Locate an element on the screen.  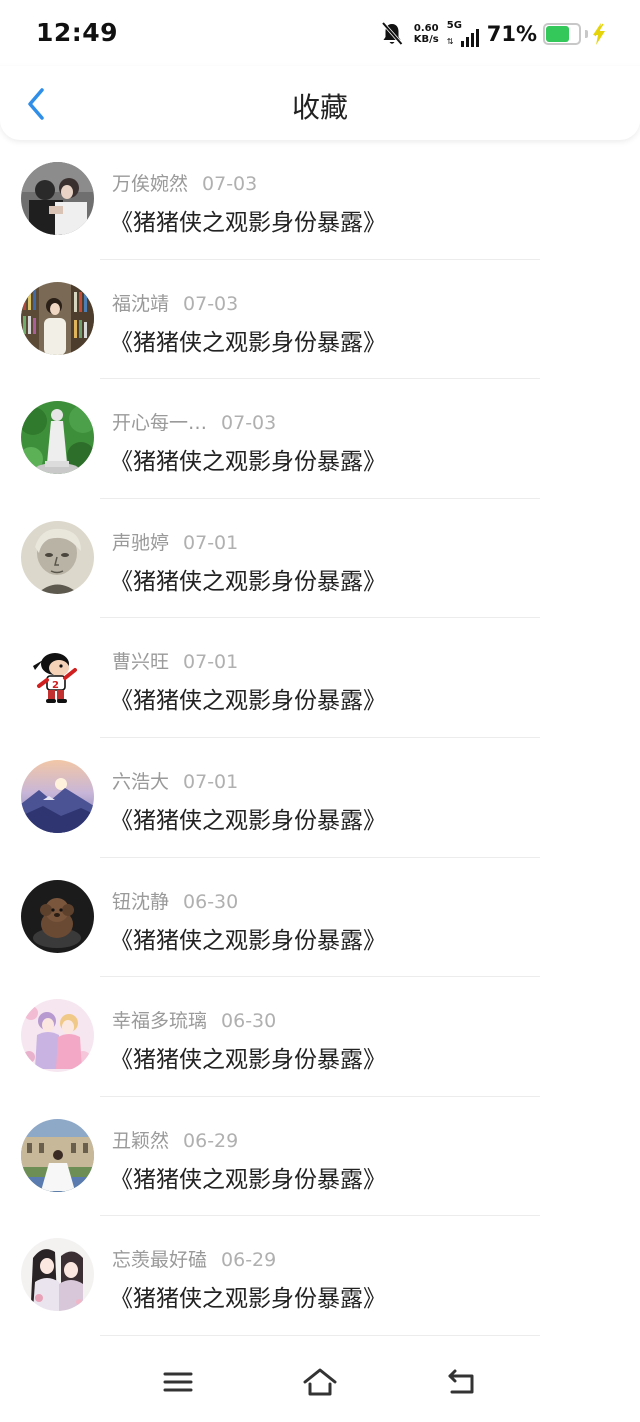
palace-bride-avatar is located at coordinates (57, 1155).